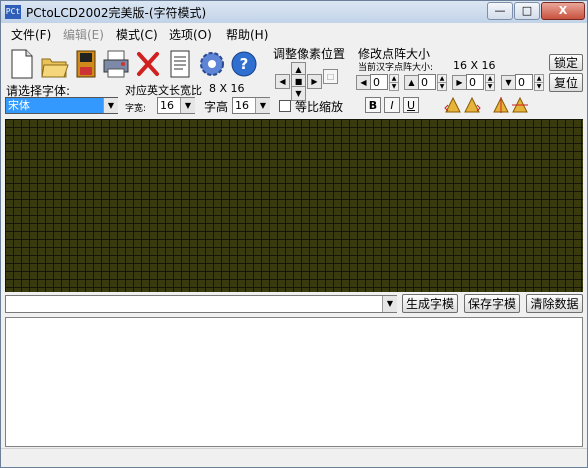  What do you see at coordinates (282, 81) in the screenshot?
I see `move-left-button: ◀` at bounding box center [282, 81].